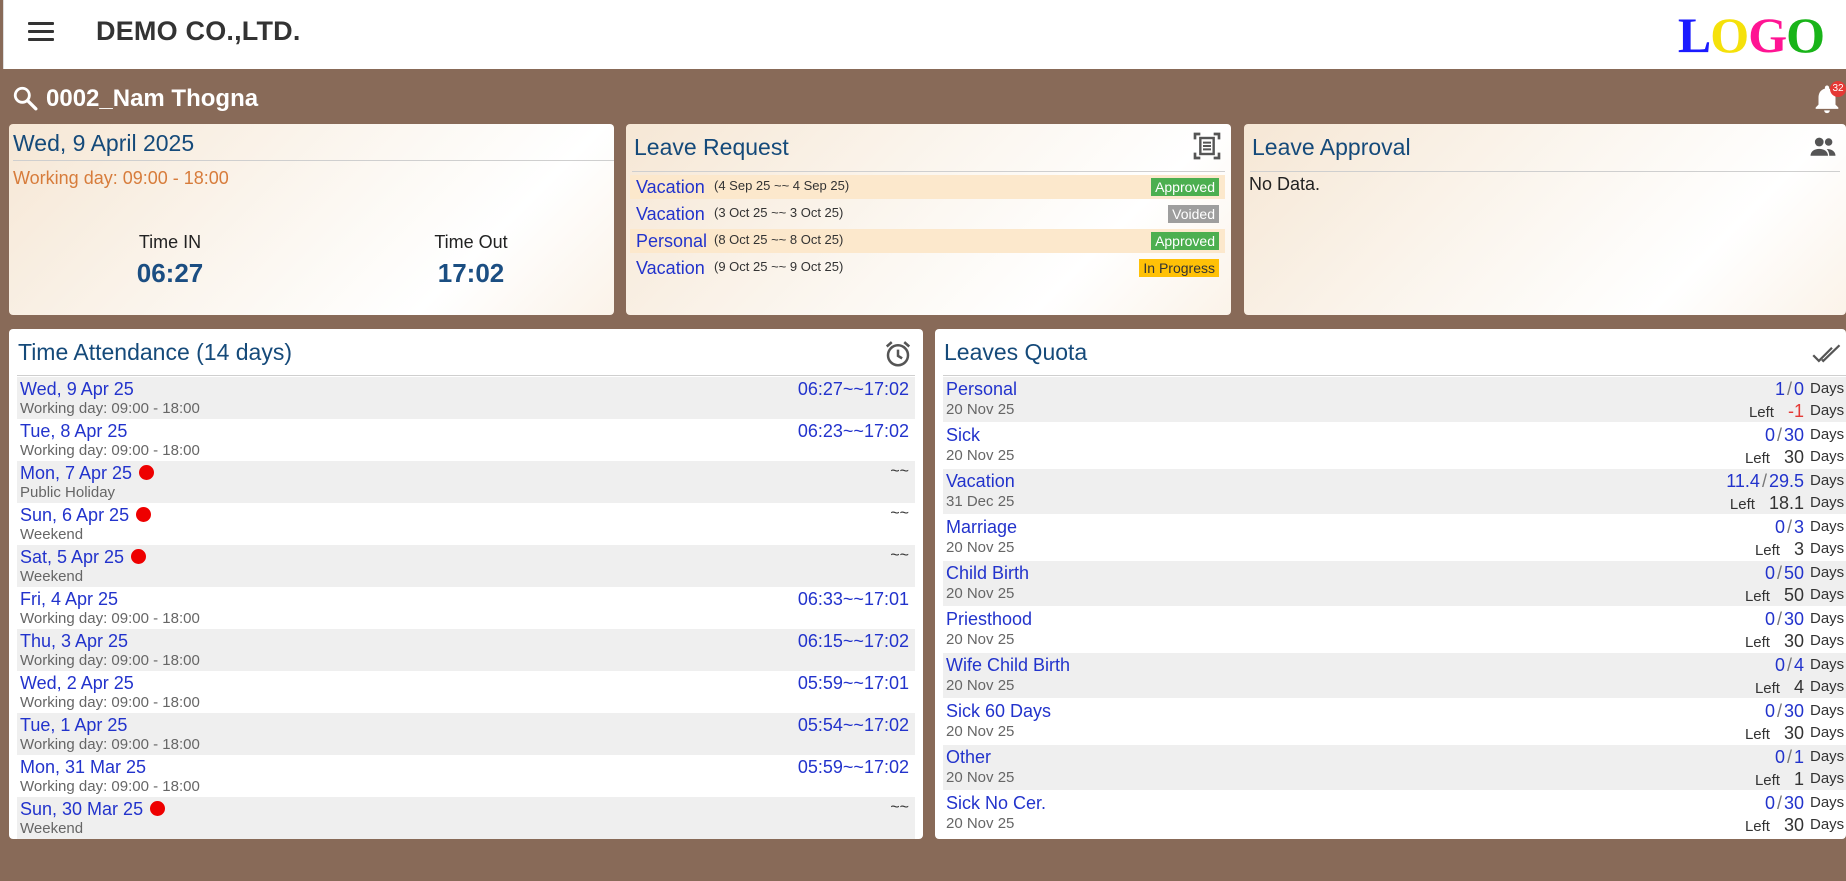  I want to click on status-badge: In Progress, so click(1179, 268).